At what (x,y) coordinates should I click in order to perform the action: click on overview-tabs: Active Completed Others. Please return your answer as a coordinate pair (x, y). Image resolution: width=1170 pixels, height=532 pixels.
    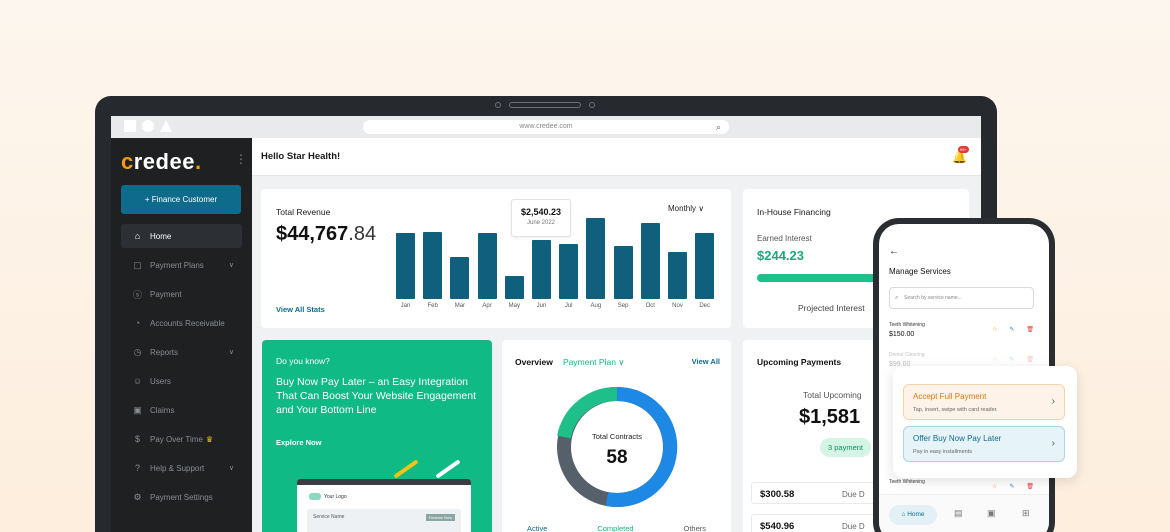
    Looking at the image, I should click on (616, 528).